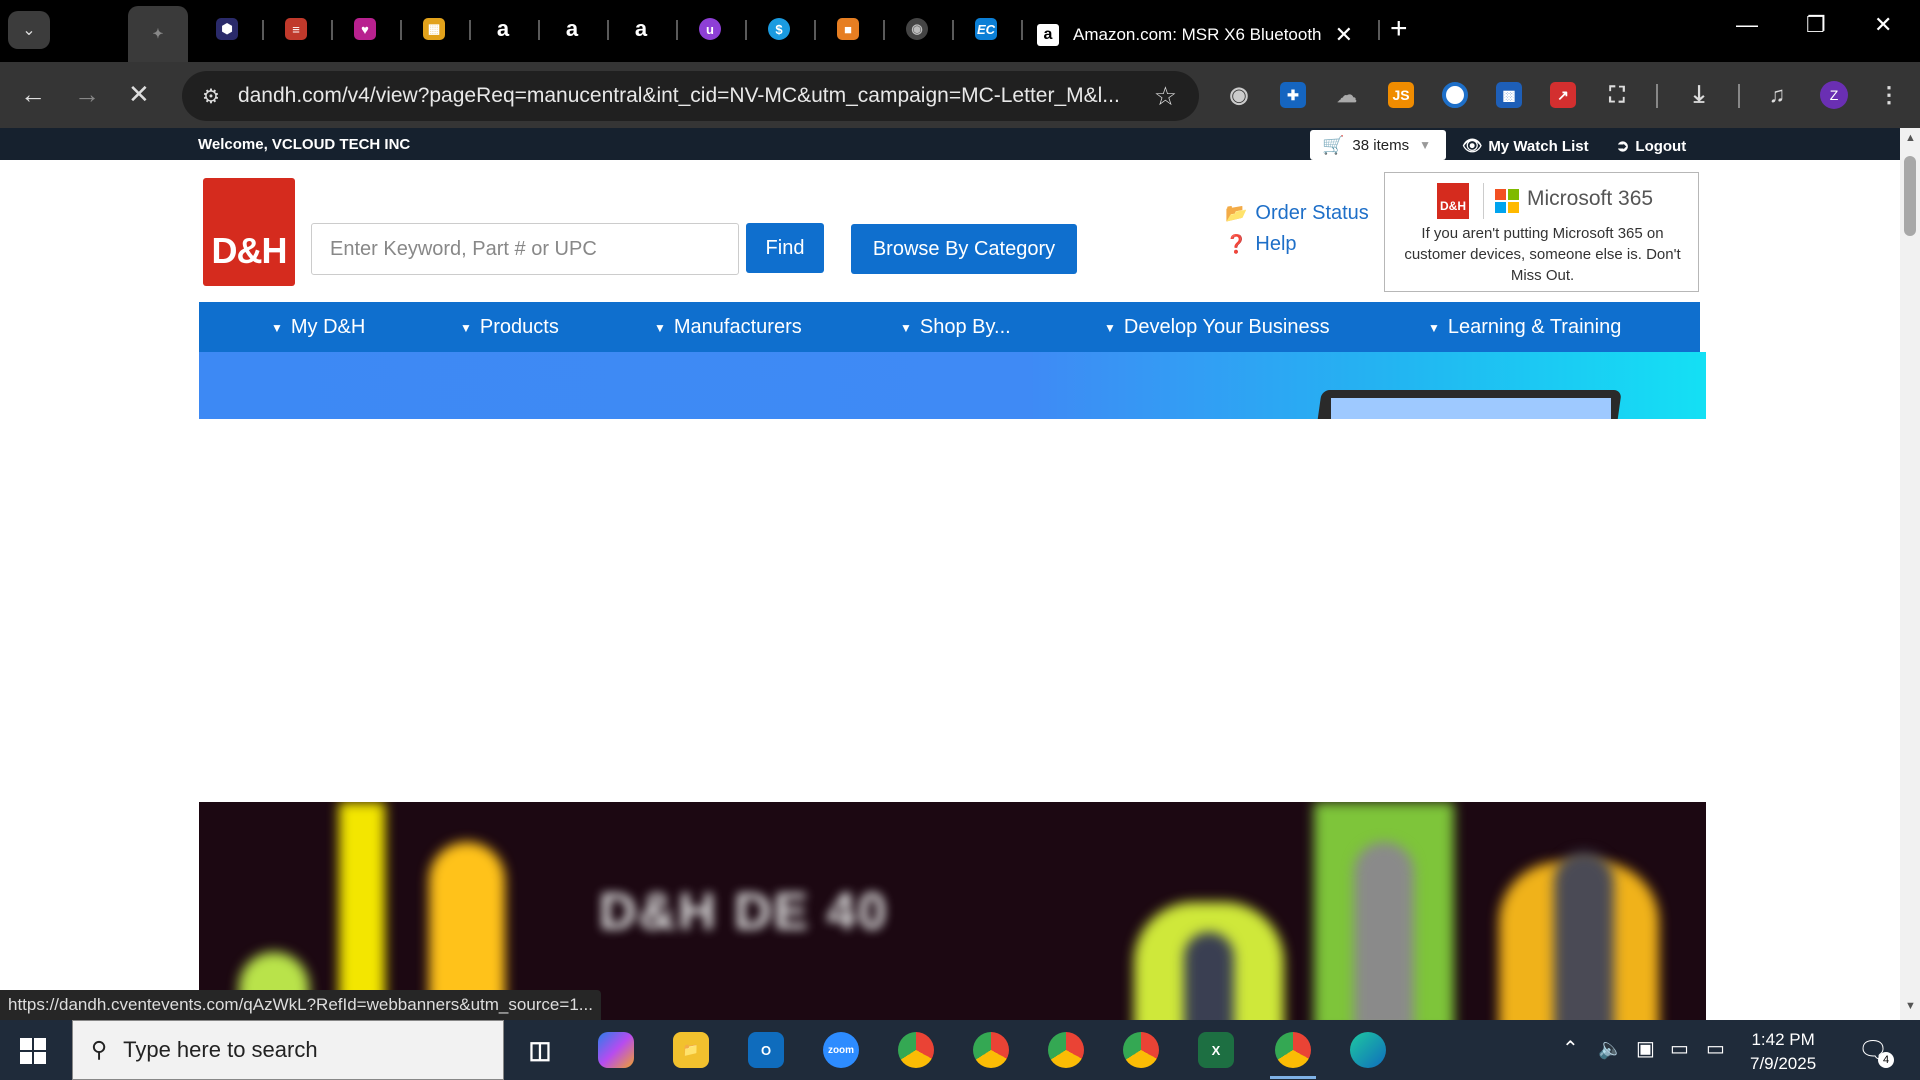  Describe the element at coordinates (1617, 95) in the screenshot. I see `puzzle-extensions-icon: ⛶` at that location.